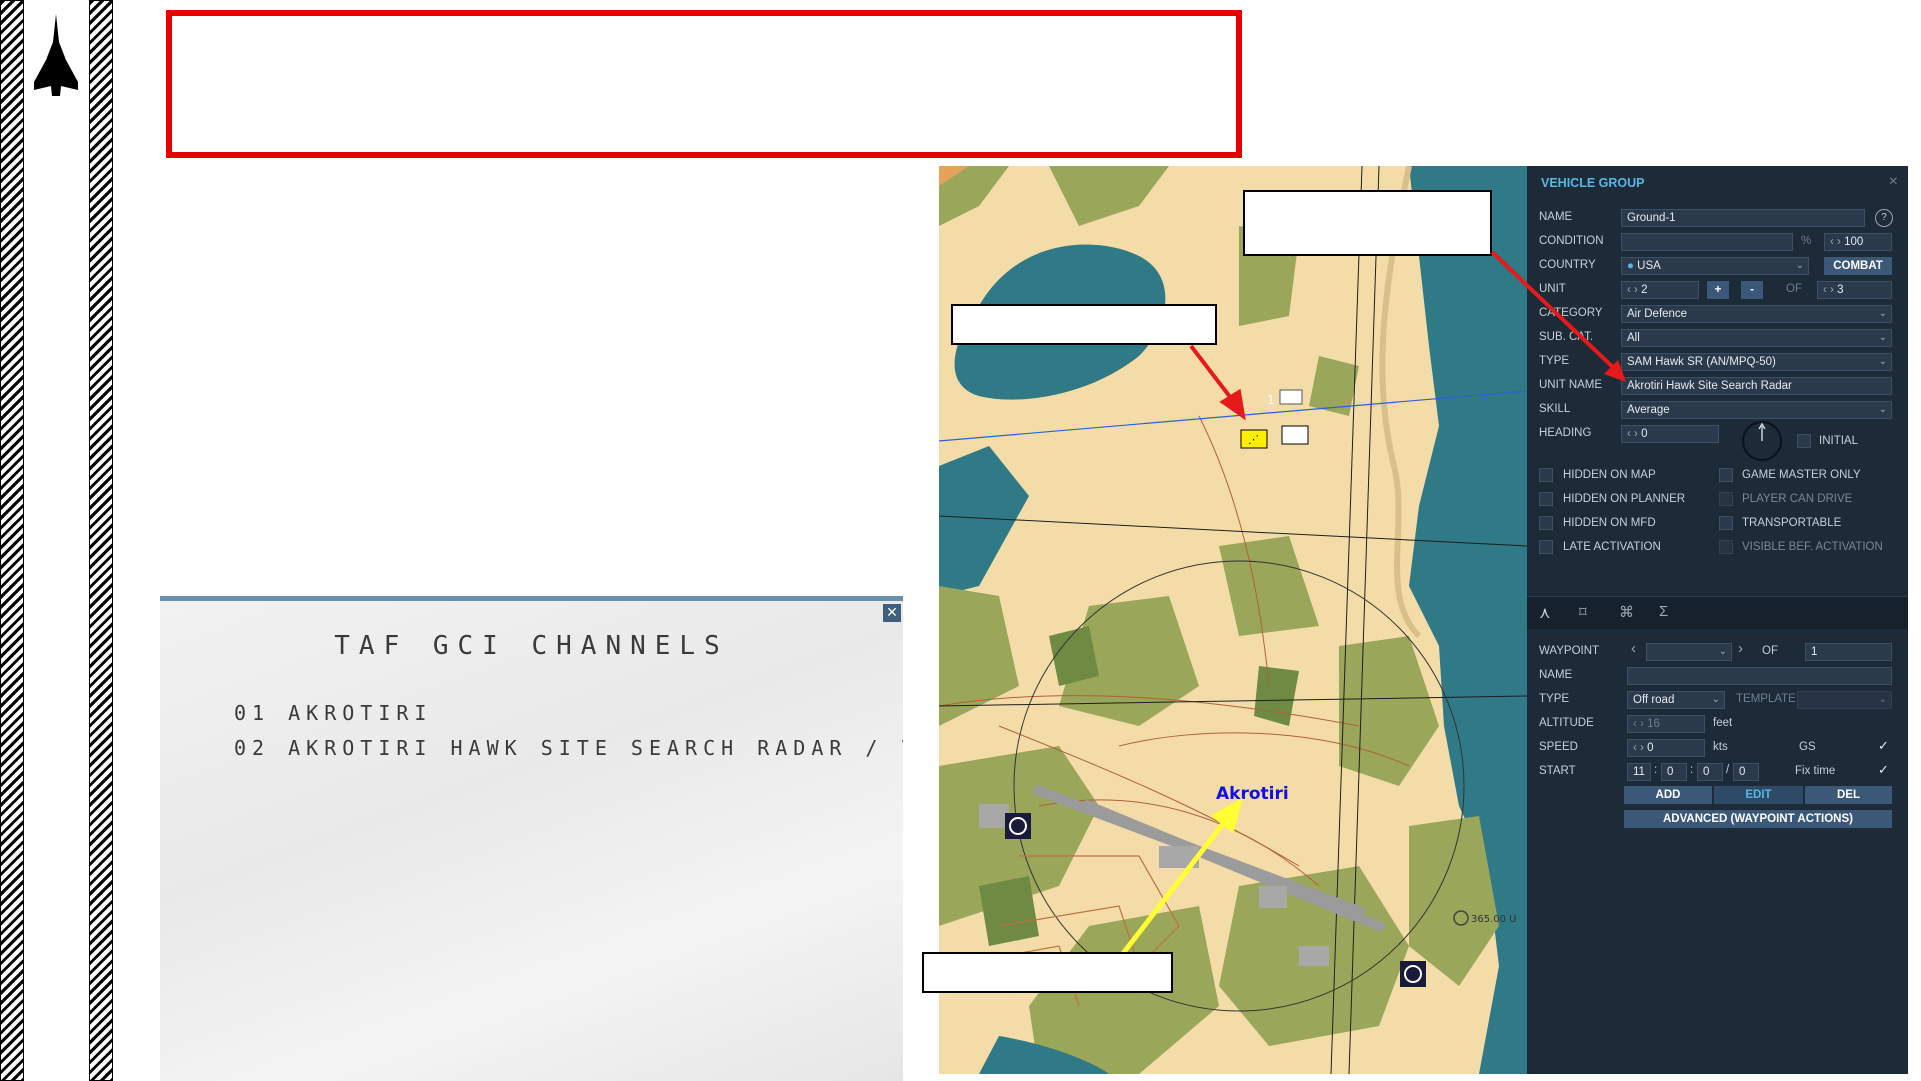 Image resolution: width=1921 pixels, height=1081 pixels. I want to click on red-arrow-panel, so click(1558, 316).